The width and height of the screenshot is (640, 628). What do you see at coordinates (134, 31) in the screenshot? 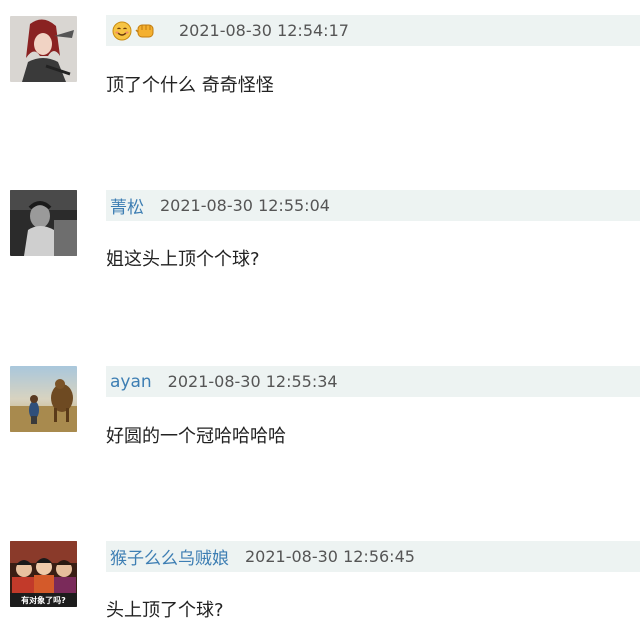
I see `comment-username` at bounding box center [134, 31].